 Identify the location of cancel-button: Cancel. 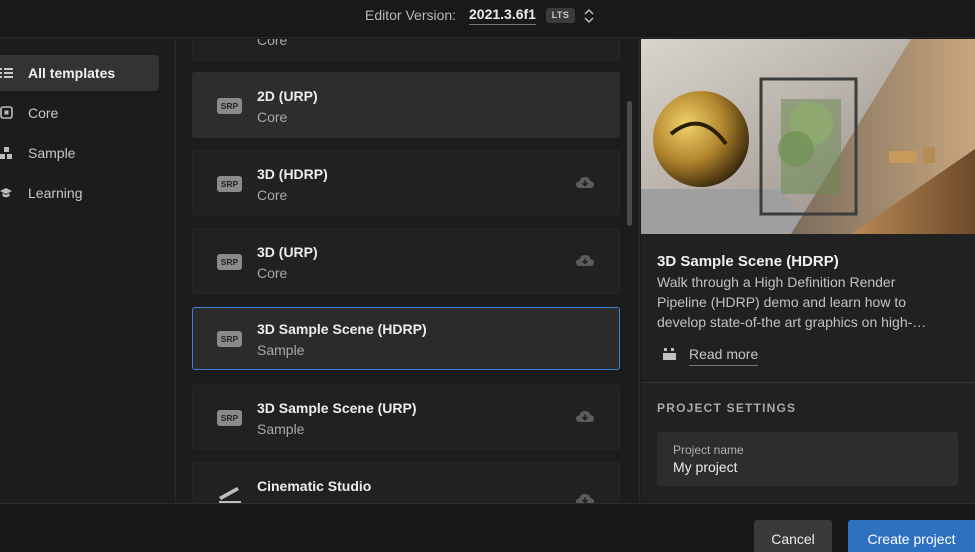
(793, 536).